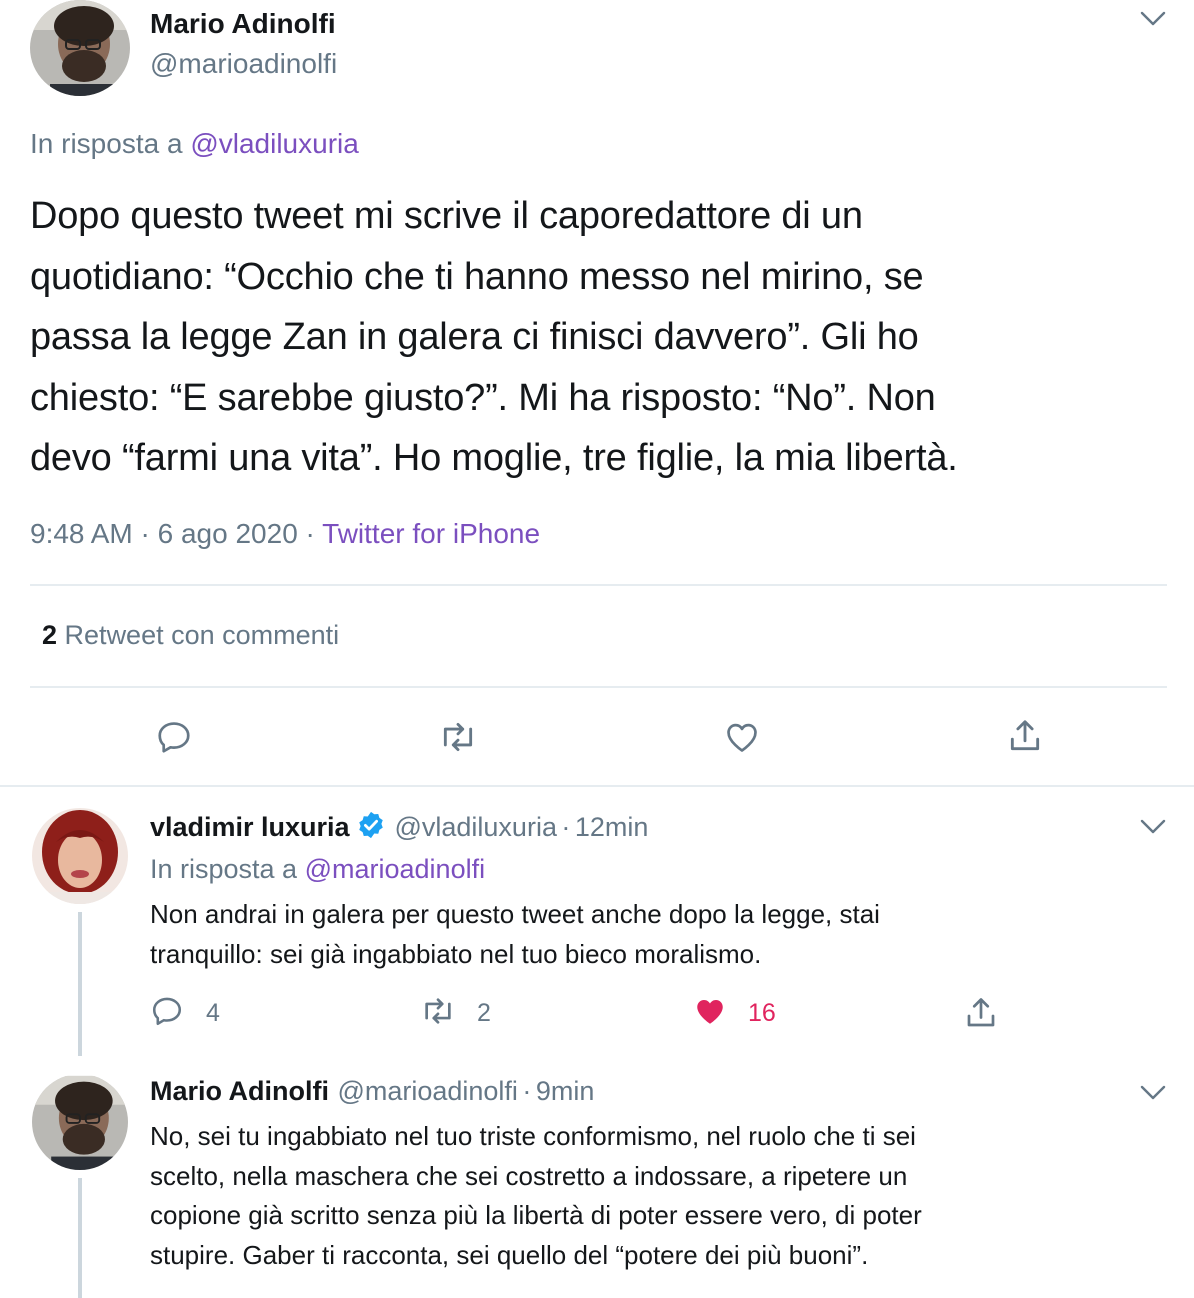 This screenshot has width=1194, height=1298. I want to click on like-count: 16, so click(762, 1013).